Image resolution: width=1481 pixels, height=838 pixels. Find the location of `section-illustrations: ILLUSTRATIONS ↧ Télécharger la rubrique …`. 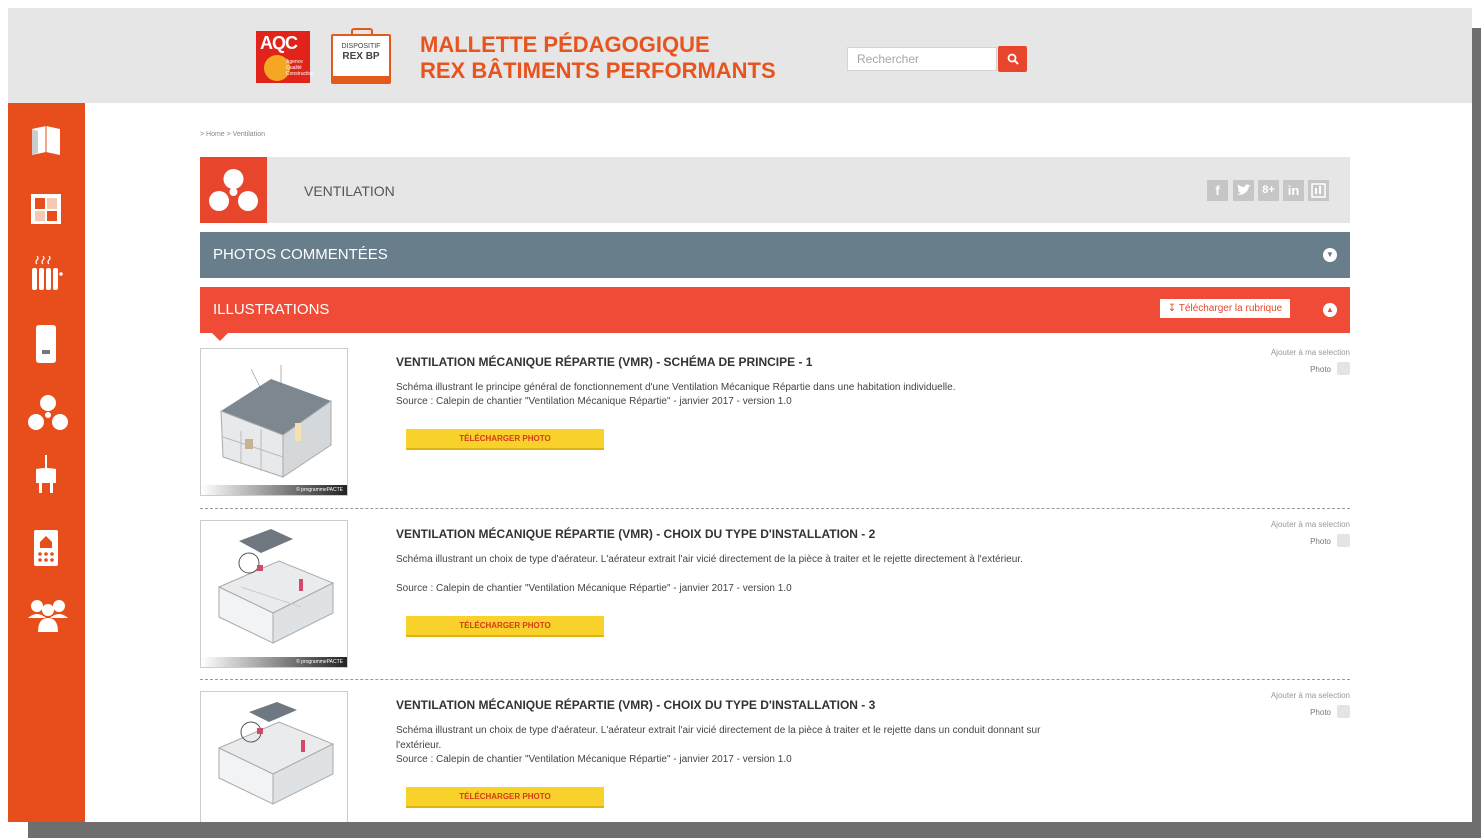

section-illustrations: ILLUSTRATIONS ↧ Télécharger la rubrique … is located at coordinates (775, 314).